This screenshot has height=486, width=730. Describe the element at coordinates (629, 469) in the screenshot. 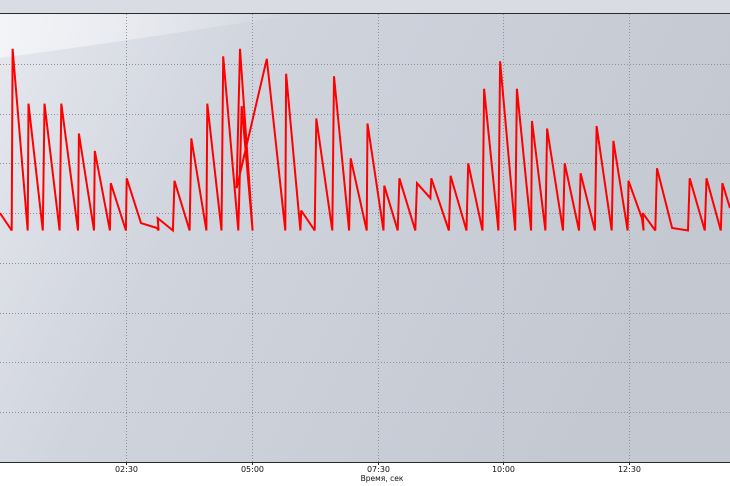

I see `x-tick-label-5: 12:30` at that location.